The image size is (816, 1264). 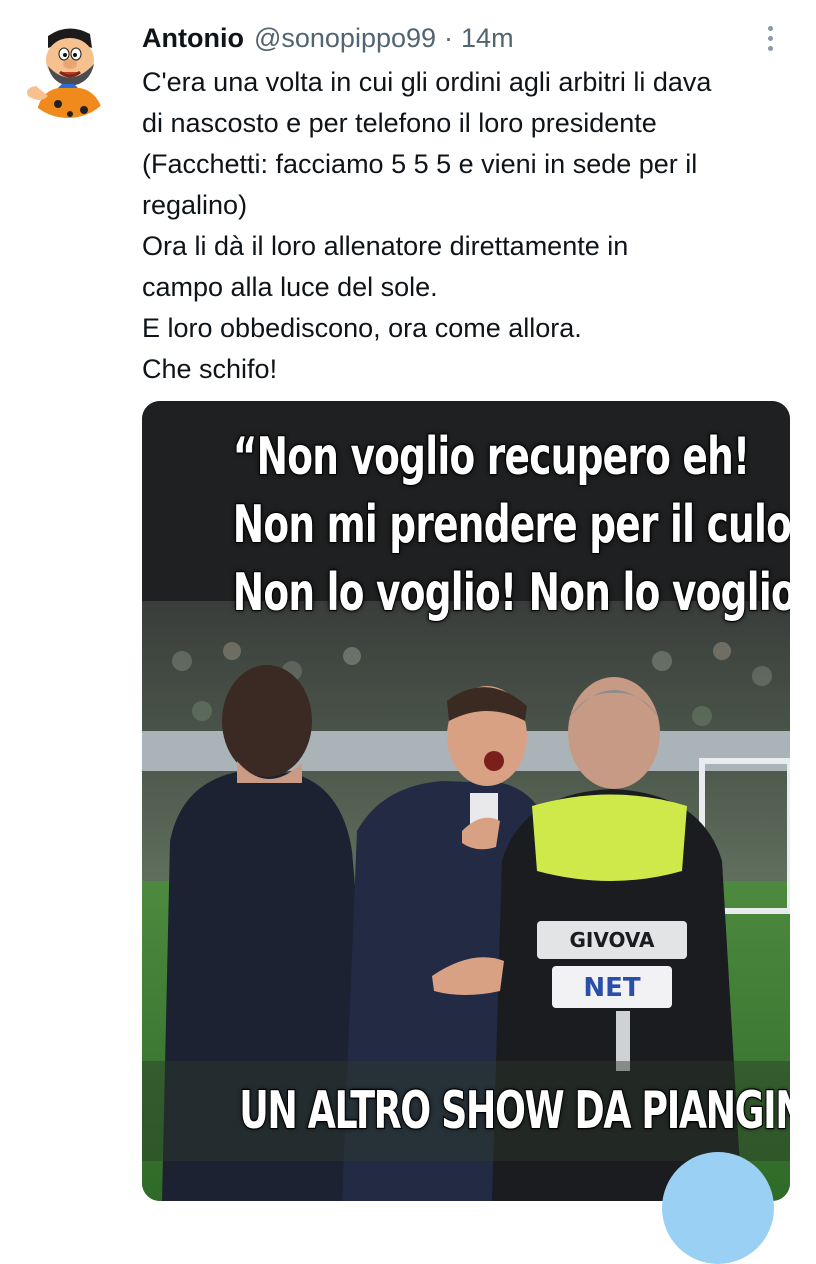 I want to click on tweet-text-line: Che schifo!, so click(x=210, y=369).